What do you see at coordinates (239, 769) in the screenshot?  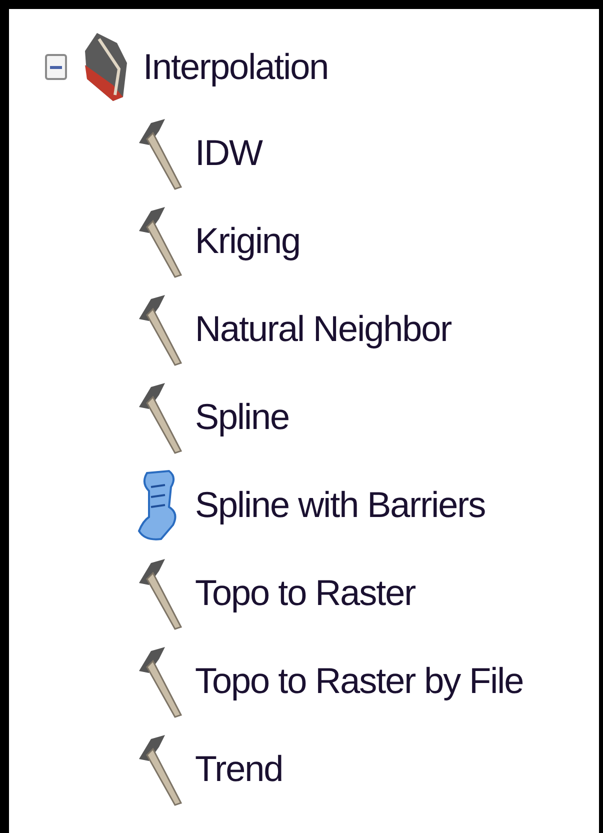 I see `tree-item: Trend` at bounding box center [239, 769].